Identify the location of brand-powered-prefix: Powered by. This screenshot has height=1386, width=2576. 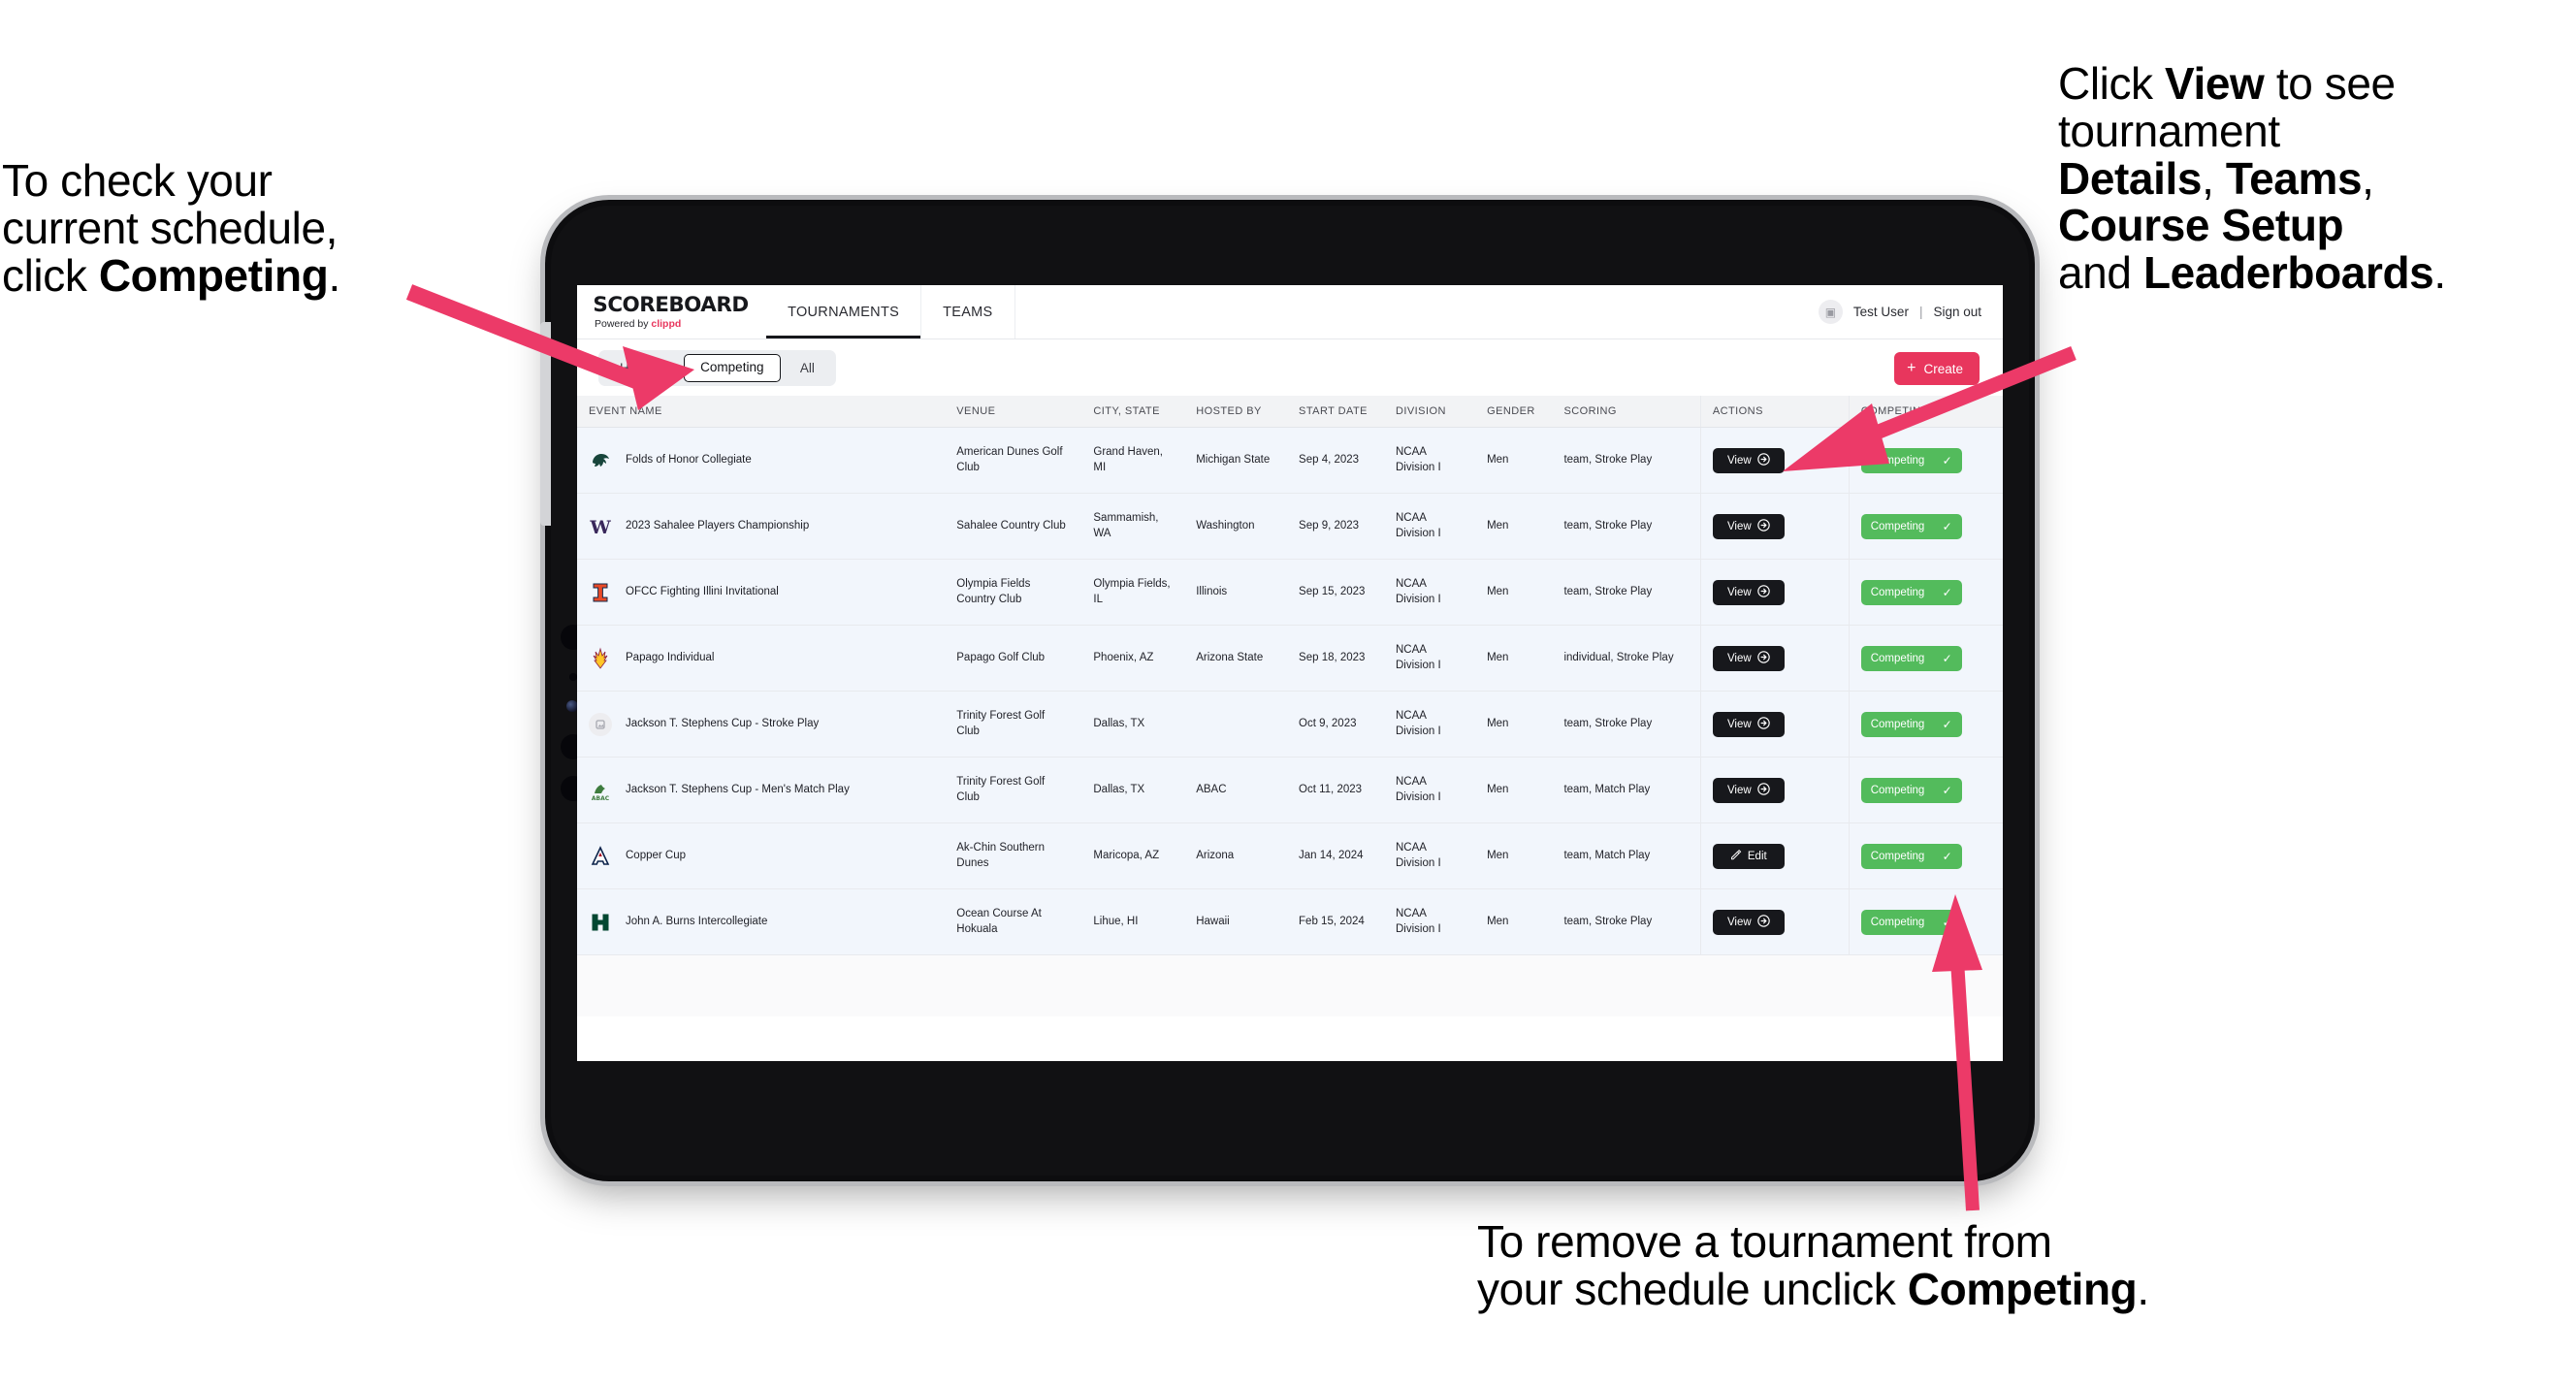
(623, 323).